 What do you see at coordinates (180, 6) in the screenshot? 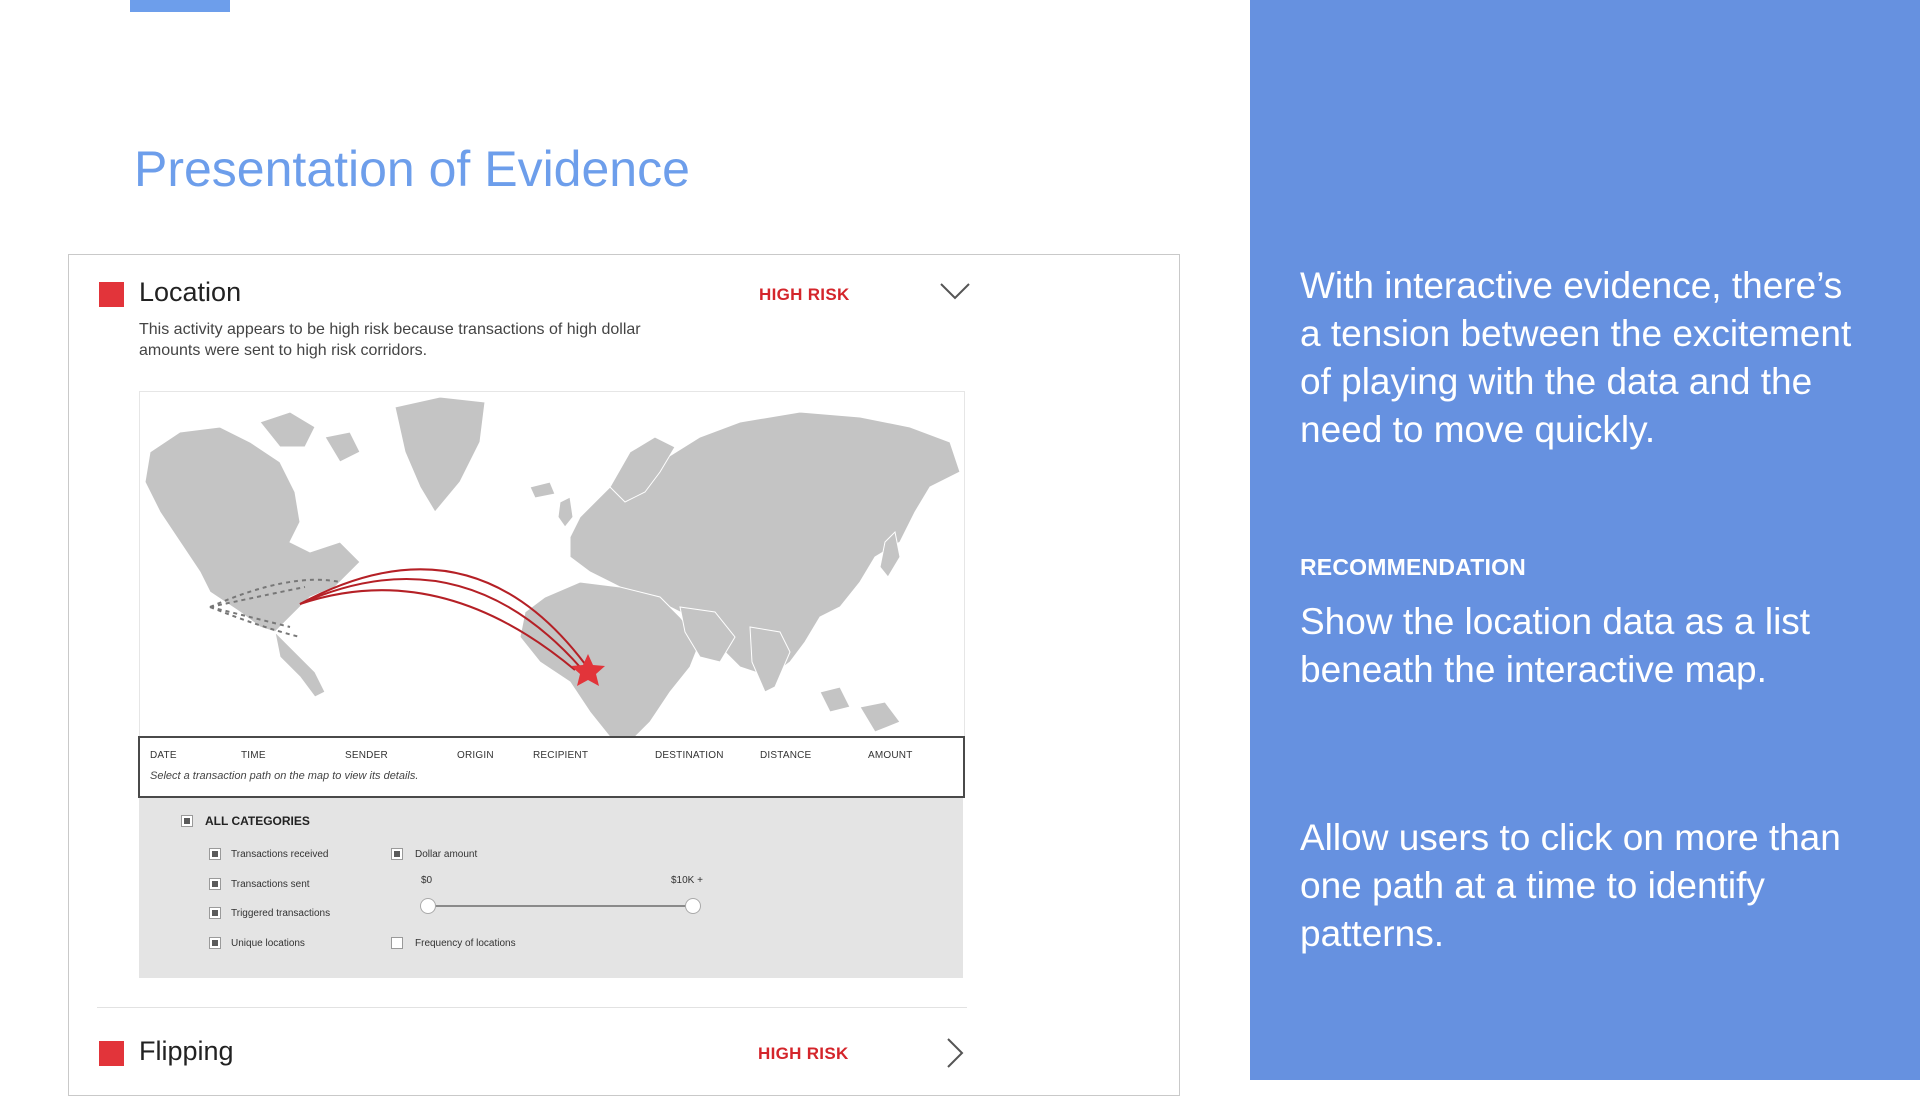
I see `top-accent-bar` at bounding box center [180, 6].